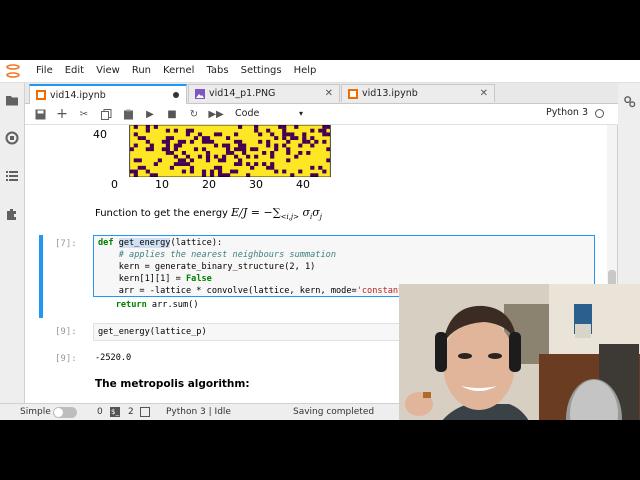 The width and height of the screenshot is (640, 480). Describe the element at coordinates (108, 71) in the screenshot. I see `menu-view: View` at that location.